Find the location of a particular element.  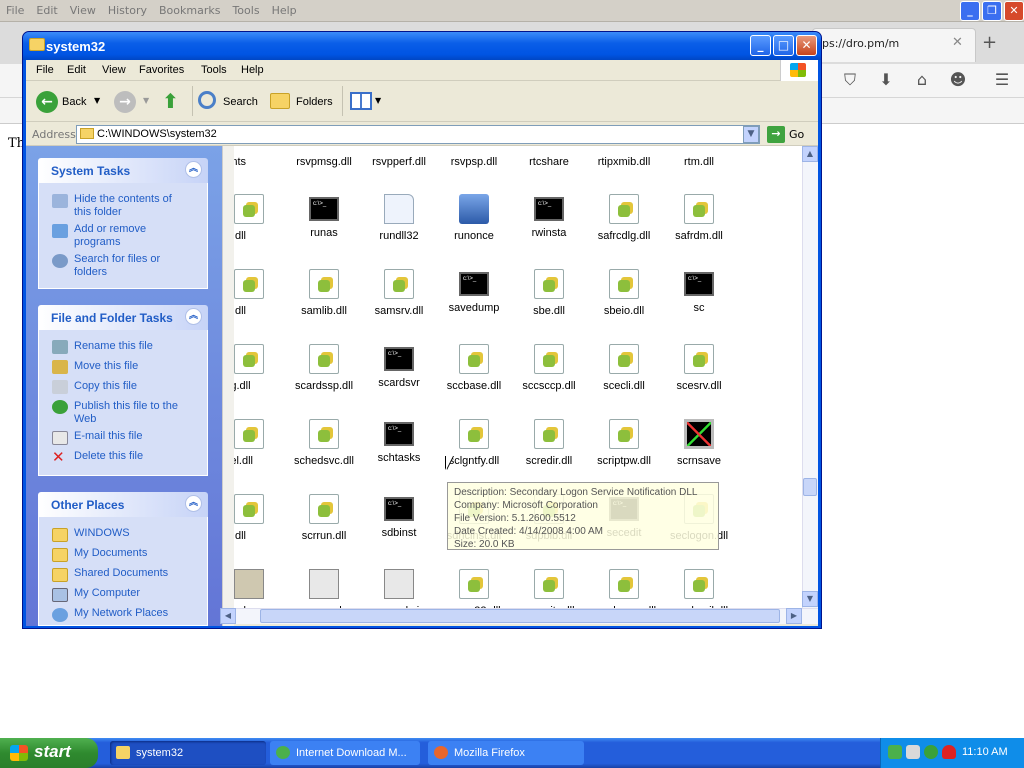

file-item: rtm.dll is located at coordinates (699, 159).